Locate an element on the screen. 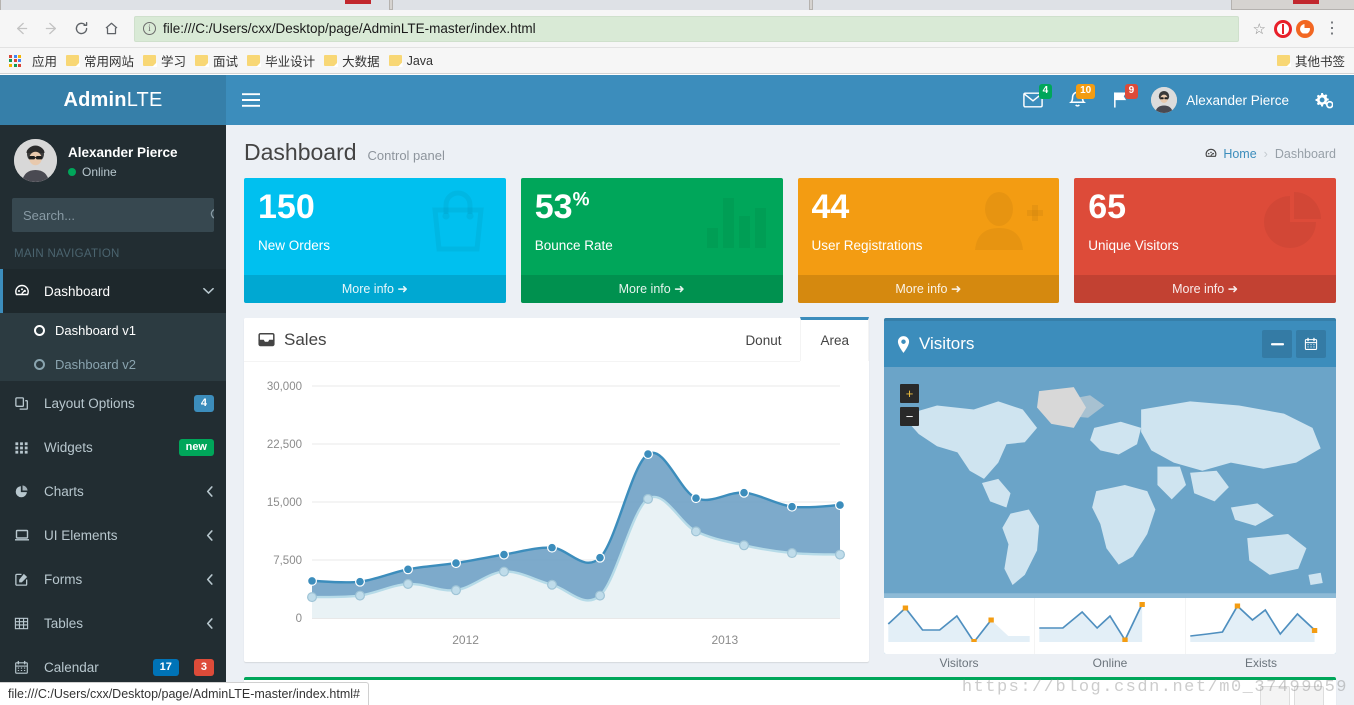 The width and height of the screenshot is (1354, 705). sparkline-chart is located at coordinates (1092, 622).